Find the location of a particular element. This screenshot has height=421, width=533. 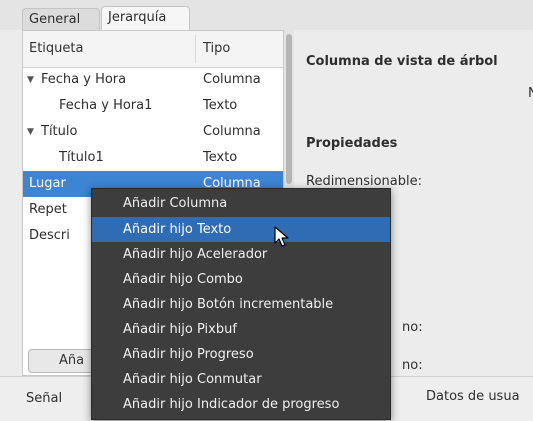

header-divider is located at coordinates (195, 49).